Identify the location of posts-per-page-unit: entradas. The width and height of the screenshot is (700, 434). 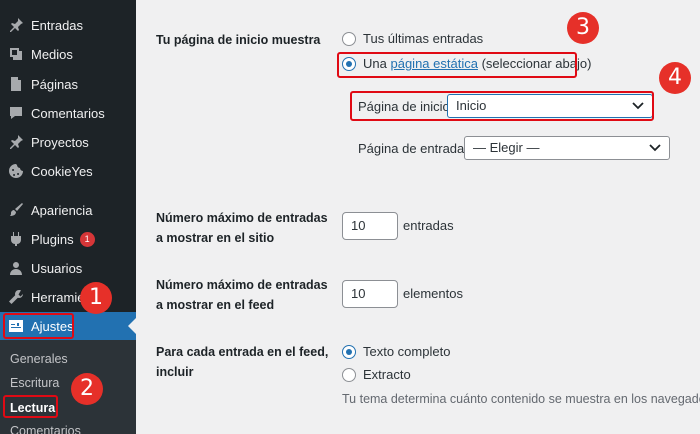
(428, 225).